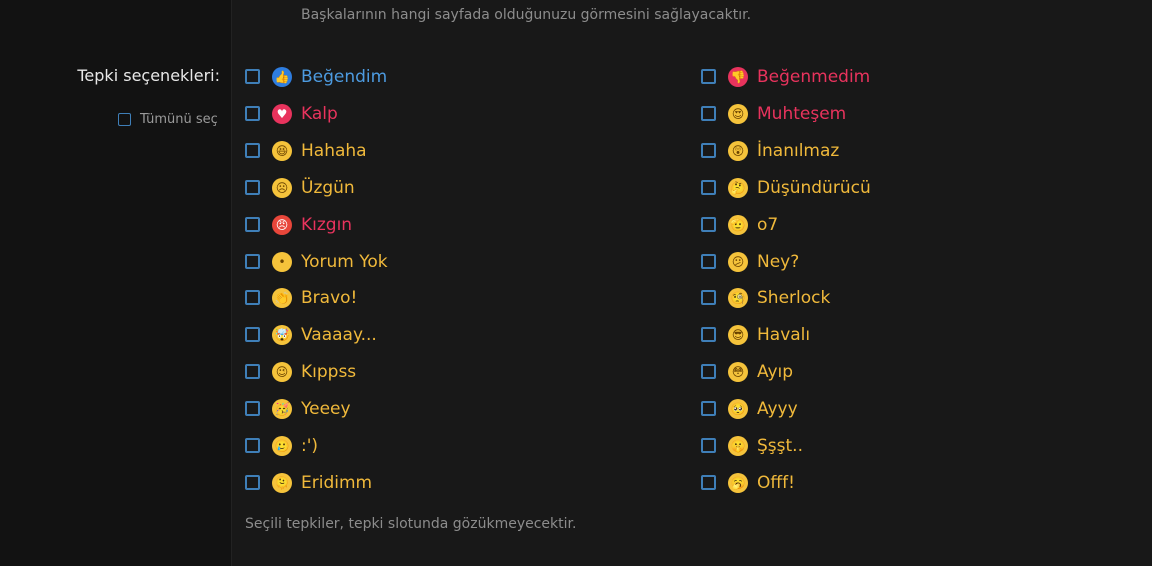 This screenshot has width=1152, height=566. I want to click on previous-setting-cut-off, so click(396, 0).